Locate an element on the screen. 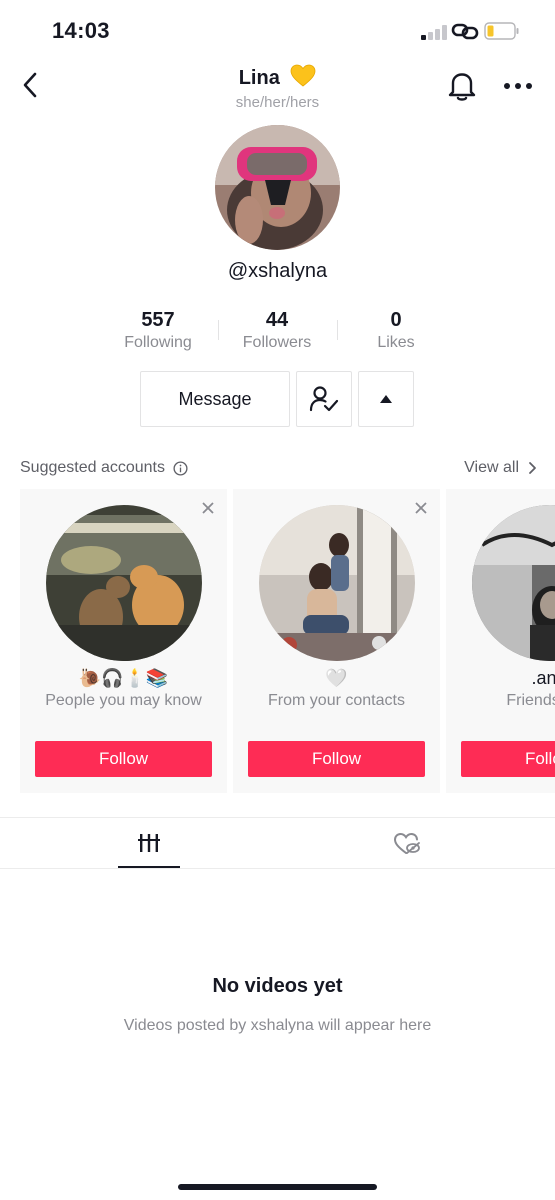  yellow-heart-icon is located at coordinates (303, 75).